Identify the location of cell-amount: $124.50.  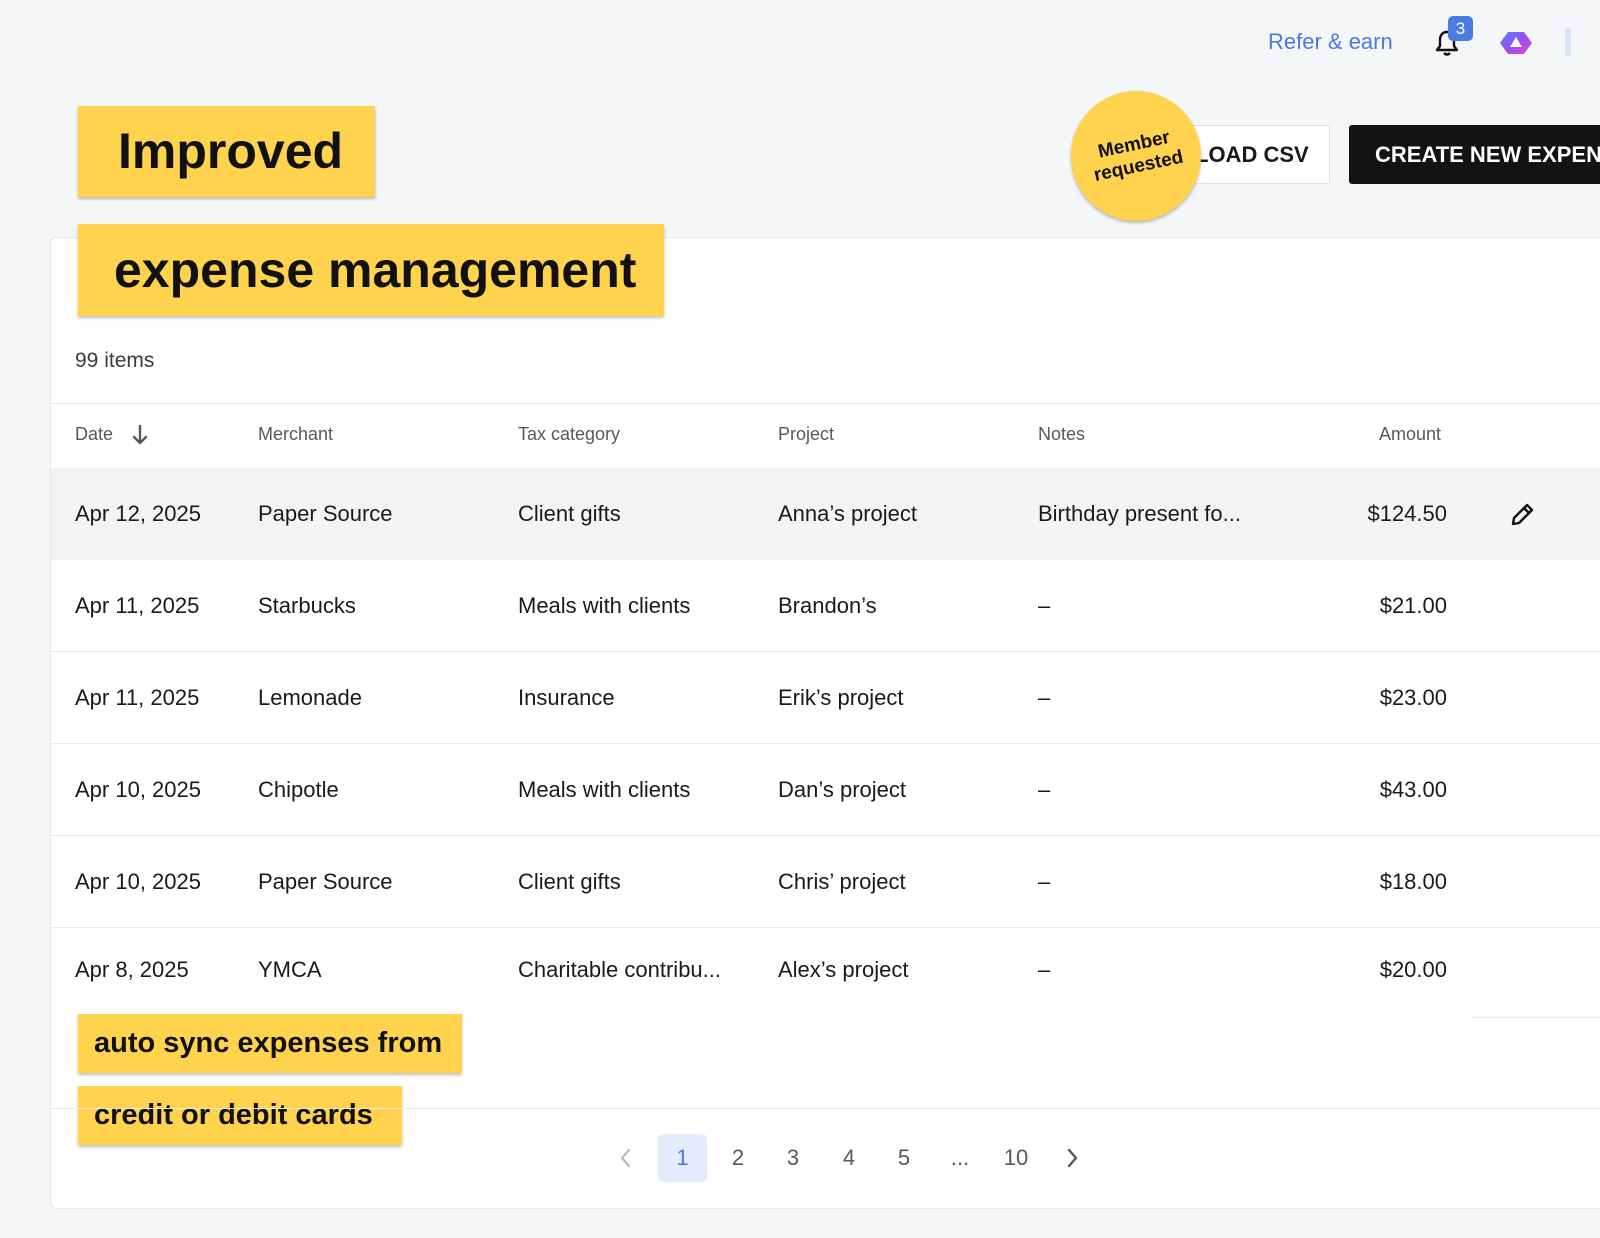
(1407, 513).